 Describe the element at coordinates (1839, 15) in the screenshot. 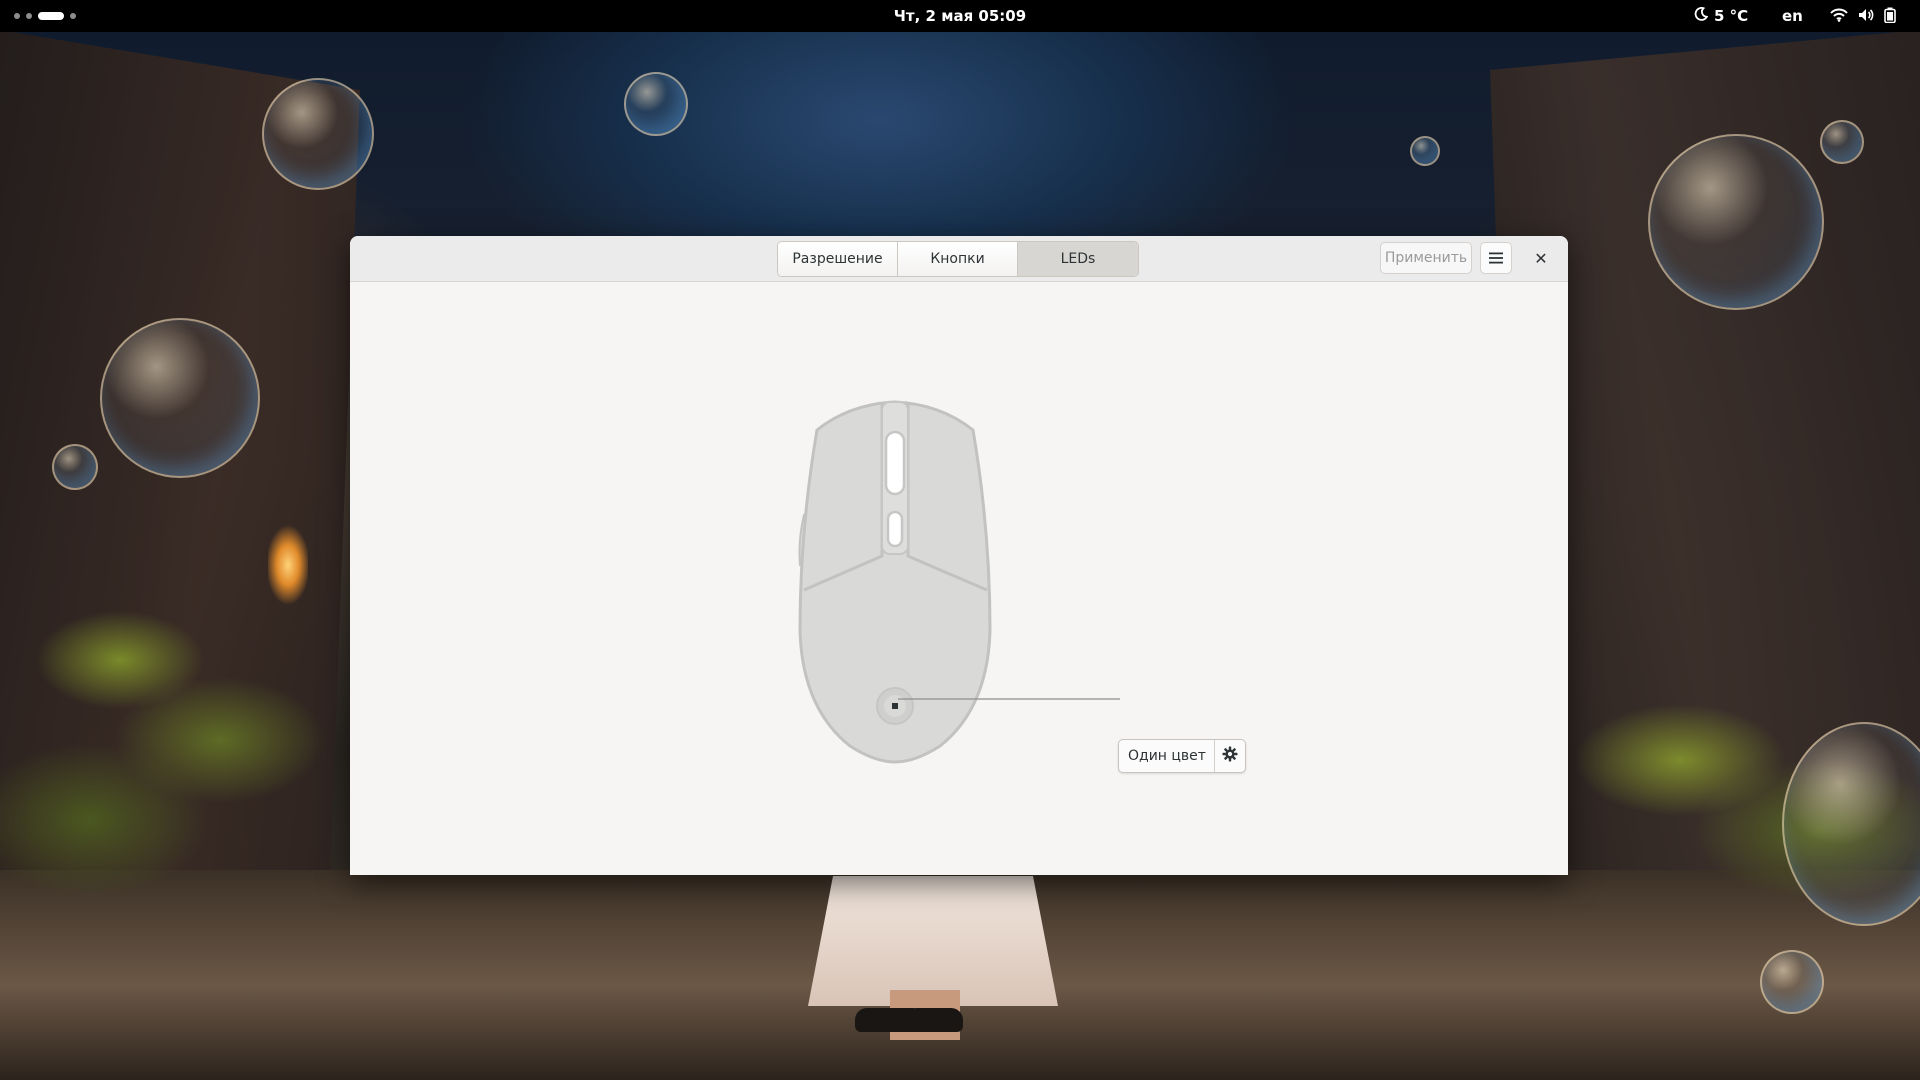

I see `wifi-icon` at that location.